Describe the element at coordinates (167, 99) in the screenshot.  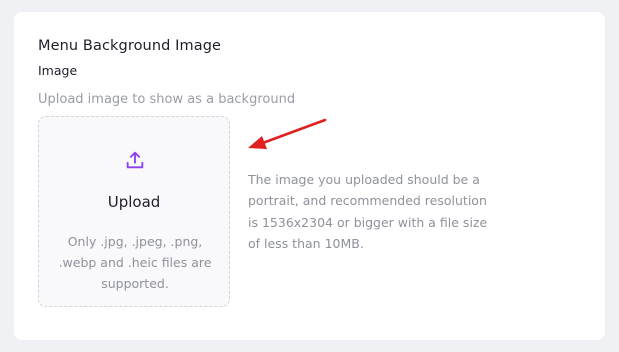
I see `image-helper-text: Upload image to show as a background` at that location.